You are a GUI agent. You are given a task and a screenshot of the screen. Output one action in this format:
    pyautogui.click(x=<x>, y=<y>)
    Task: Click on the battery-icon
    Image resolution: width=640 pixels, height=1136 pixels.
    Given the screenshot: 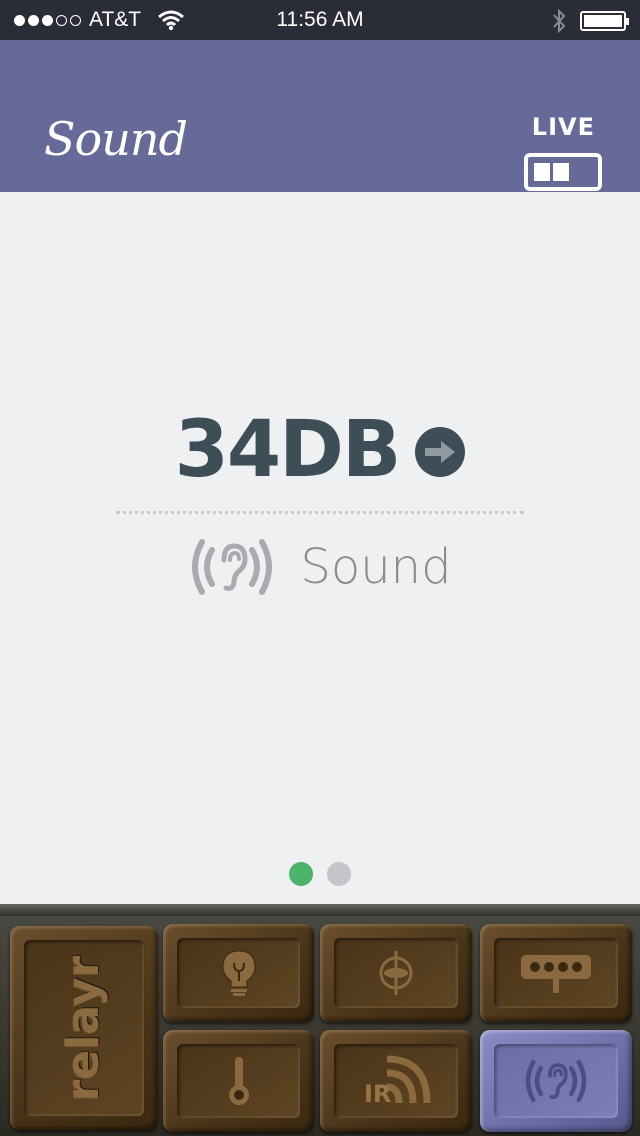 What is the action you would take?
    pyautogui.click(x=604, y=21)
    